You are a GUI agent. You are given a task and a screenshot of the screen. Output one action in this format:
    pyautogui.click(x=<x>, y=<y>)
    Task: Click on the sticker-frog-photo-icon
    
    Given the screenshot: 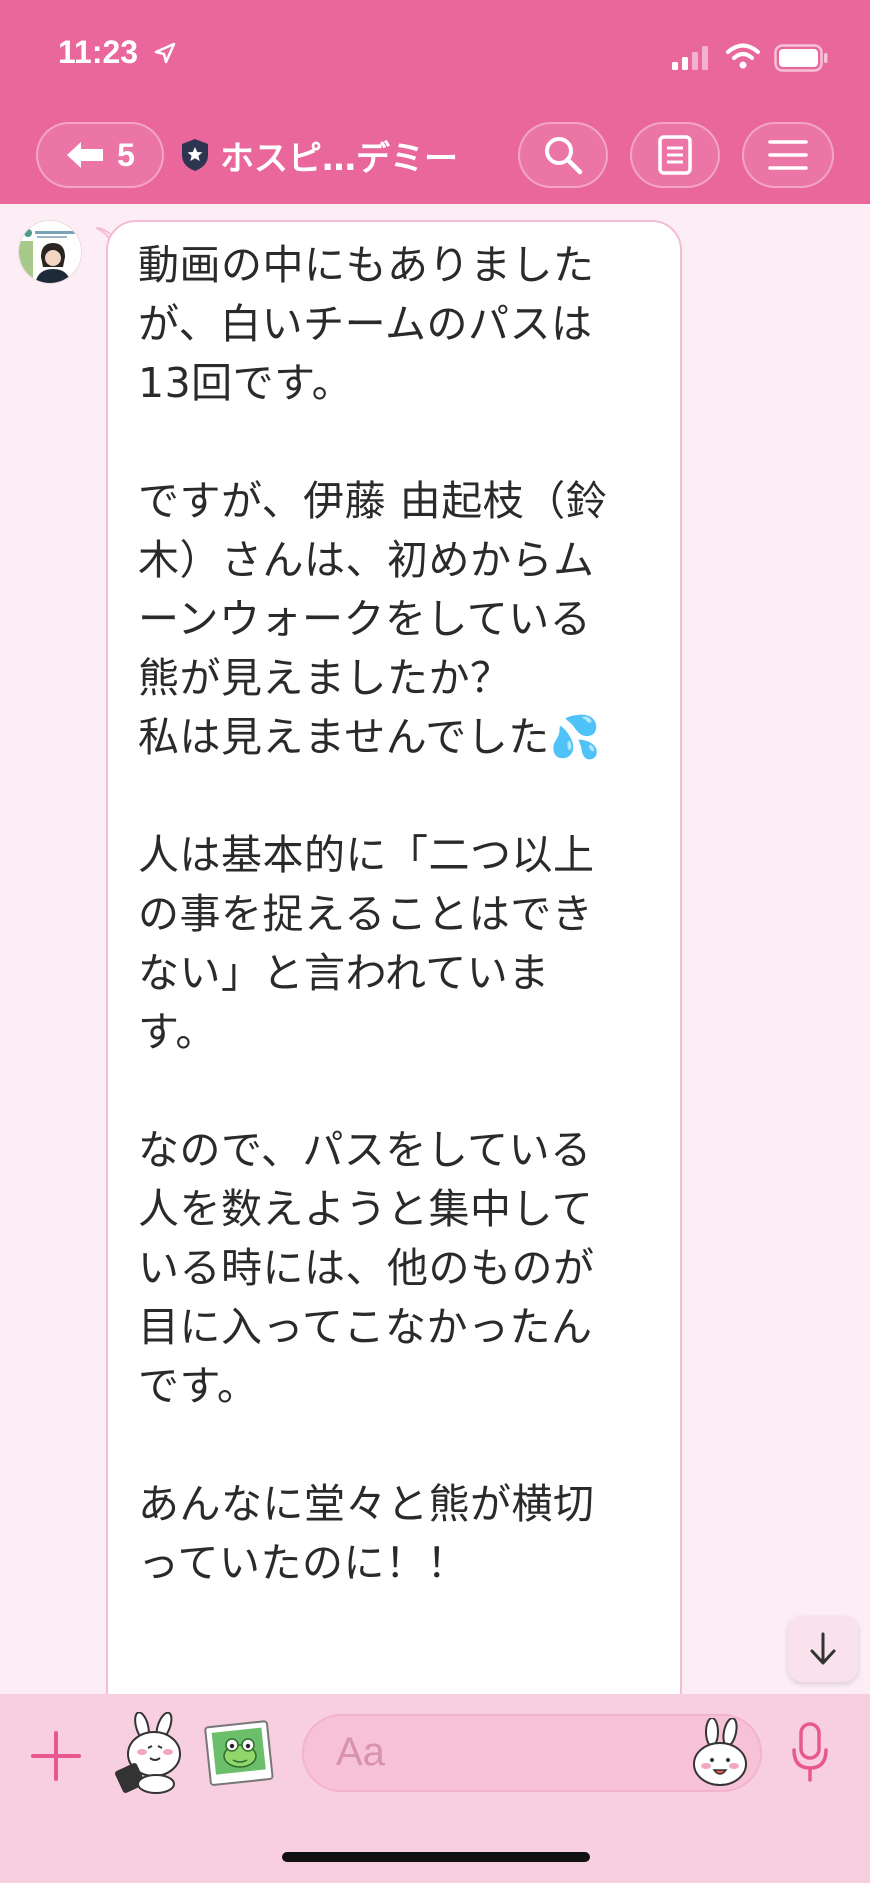 What is the action you would take?
    pyautogui.click(x=240, y=1754)
    